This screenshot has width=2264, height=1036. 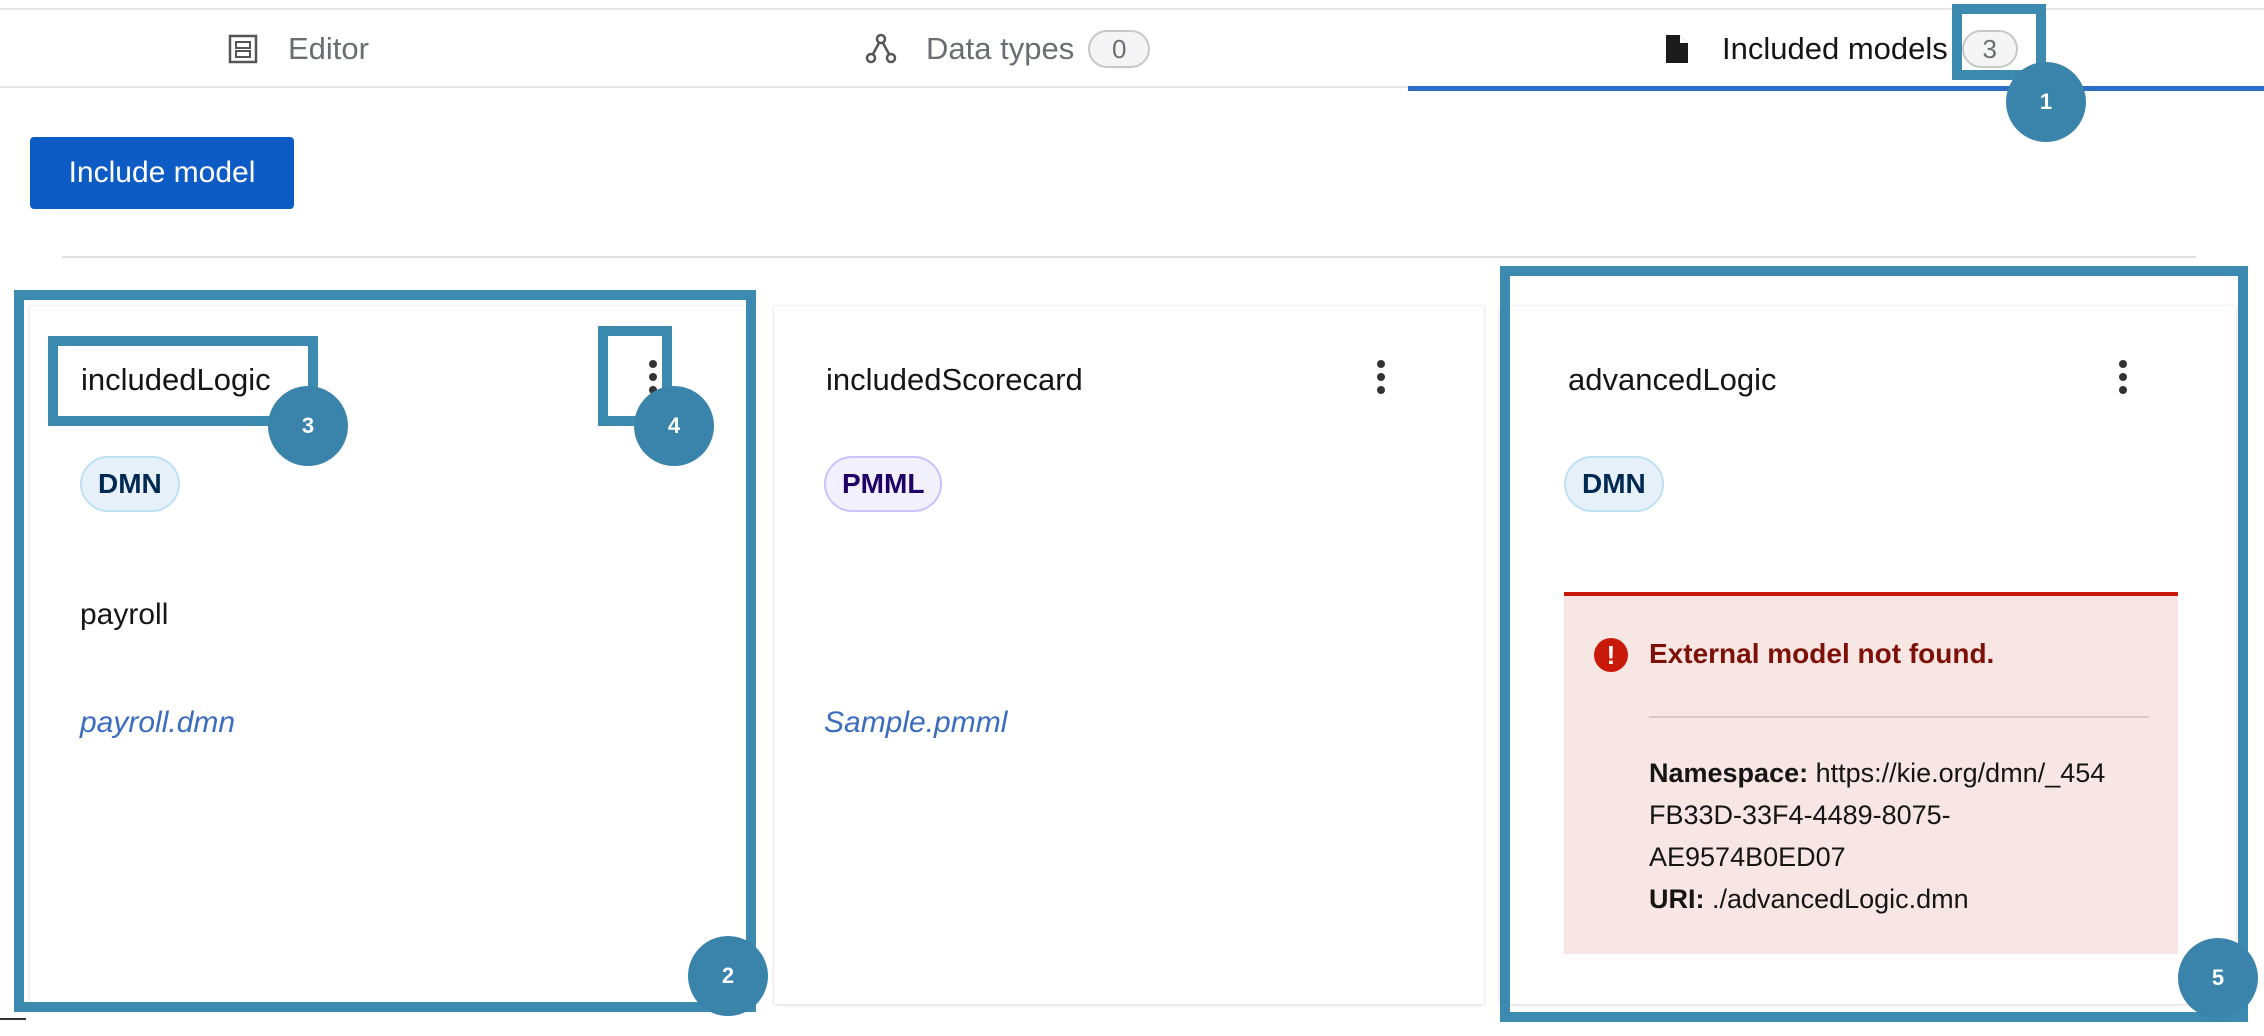 I want to click on callout-number-5: 5, so click(x=2218, y=978).